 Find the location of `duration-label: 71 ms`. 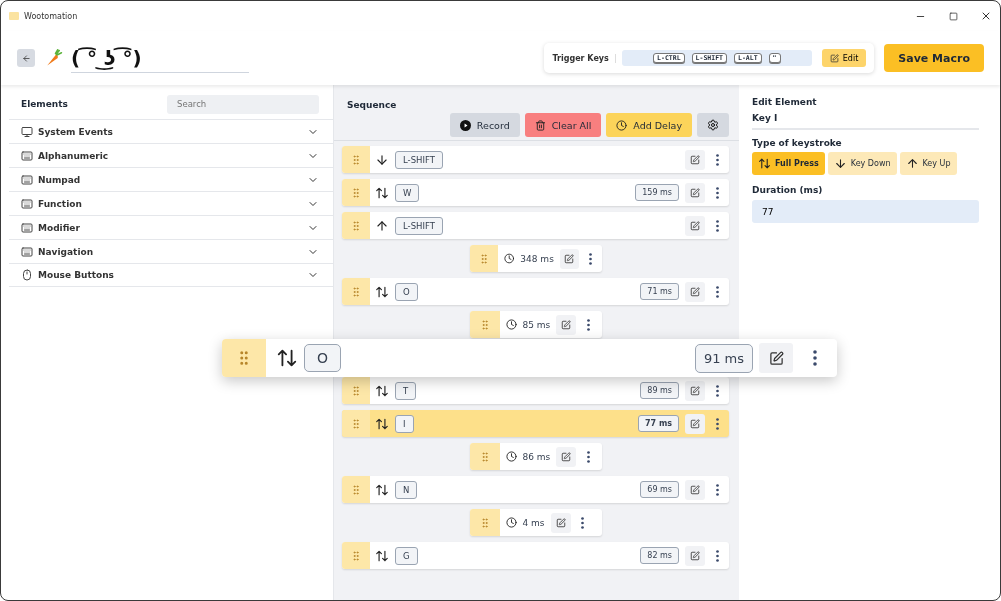

duration-label: 71 ms is located at coordinates (659, 291).